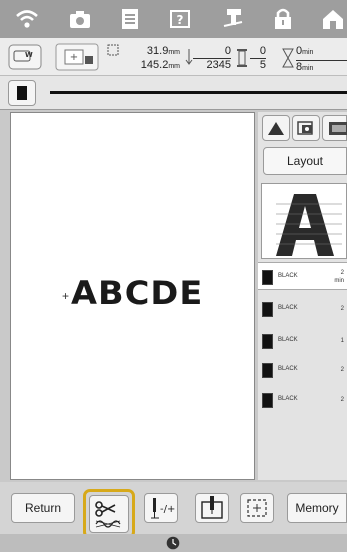 This screenshot has height=552, width=347. What do you see at coordinates (288, 58) in the screenshot?
I see `hourglass-icon` at bounding box center [288, 58].